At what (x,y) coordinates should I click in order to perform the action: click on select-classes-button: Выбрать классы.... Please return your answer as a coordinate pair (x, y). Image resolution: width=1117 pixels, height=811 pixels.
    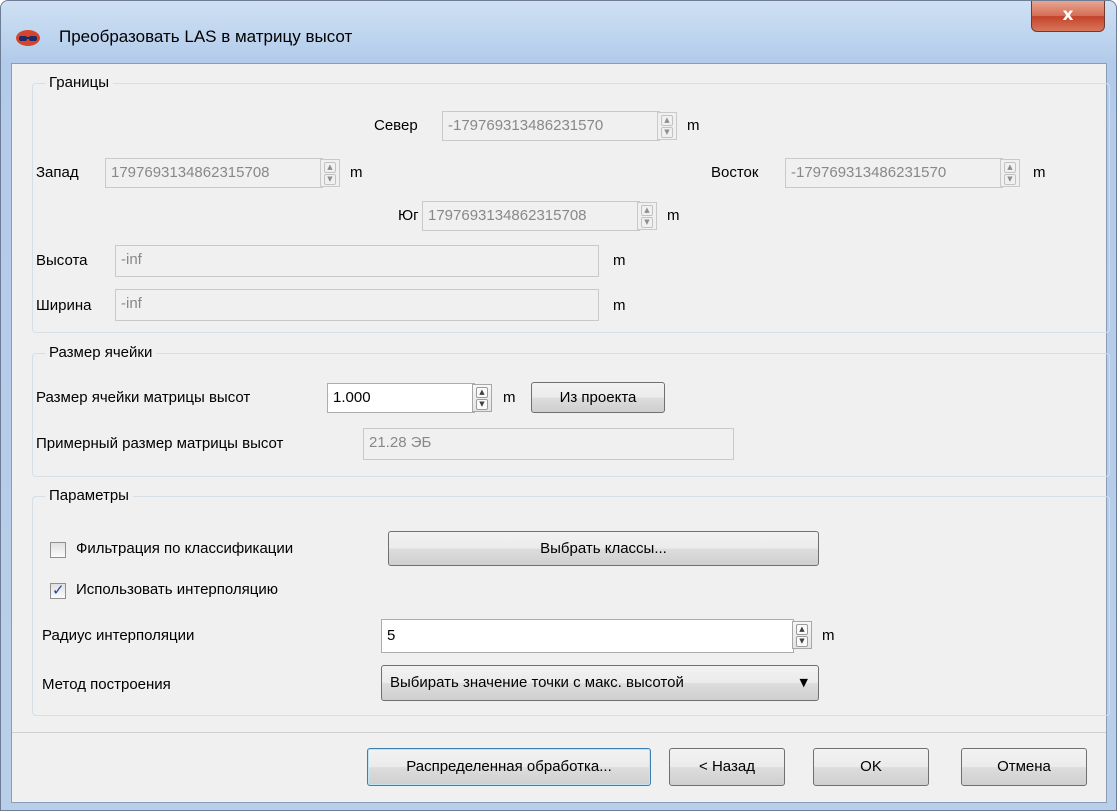
    Looking at the image, I should click on (603, 548).